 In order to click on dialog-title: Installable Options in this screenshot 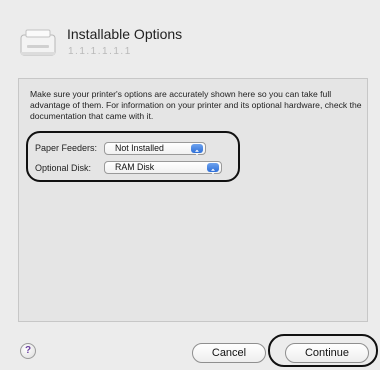, I will do `click(125, 34)`.